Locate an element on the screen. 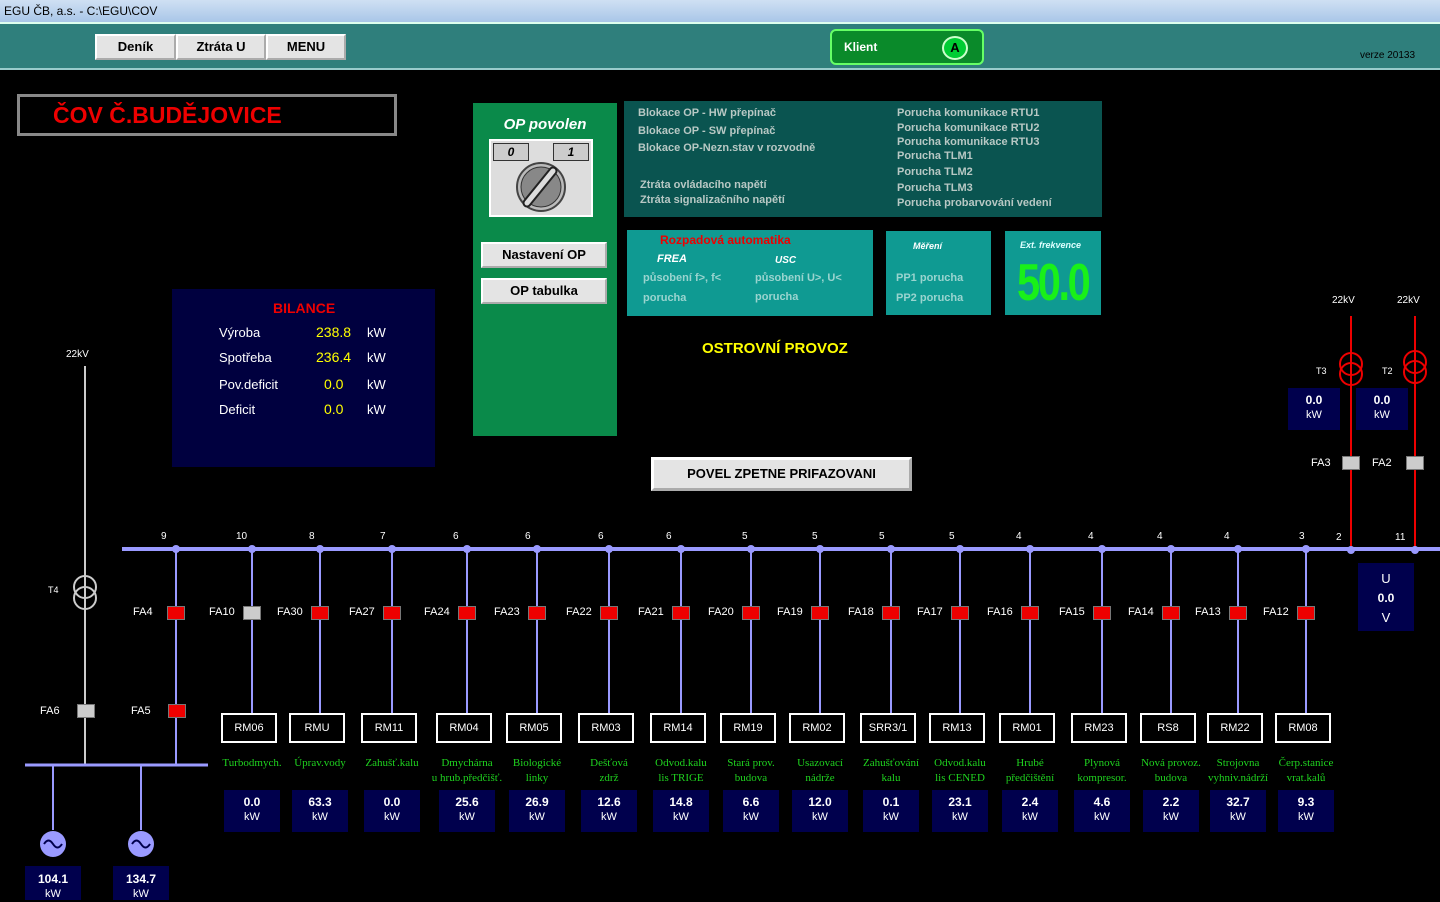 The image size is (1440, 902). feeder-description-line: budova is located at coordinates (1171, 778).